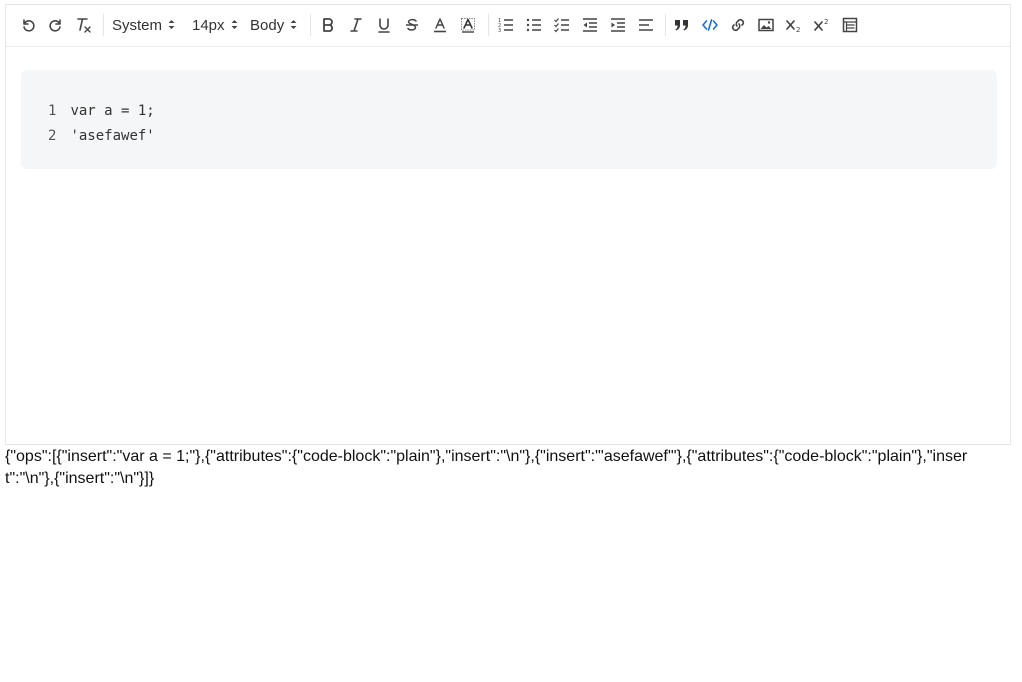 The width and height of the screenshot is (1022, 682). I want to click on italic-icon, so click(356, 25).